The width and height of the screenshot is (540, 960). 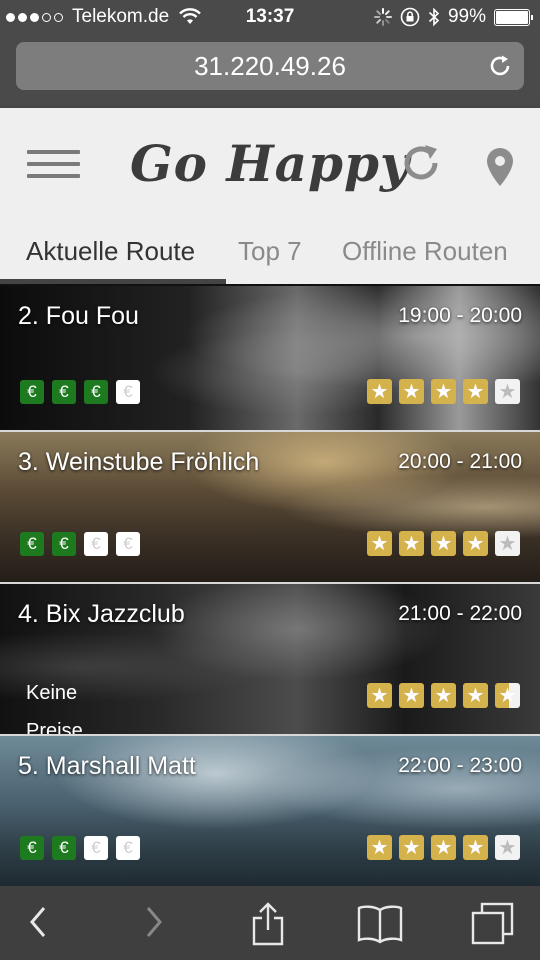 I want to click on price-info: Preise, so click(x=54, y=728).